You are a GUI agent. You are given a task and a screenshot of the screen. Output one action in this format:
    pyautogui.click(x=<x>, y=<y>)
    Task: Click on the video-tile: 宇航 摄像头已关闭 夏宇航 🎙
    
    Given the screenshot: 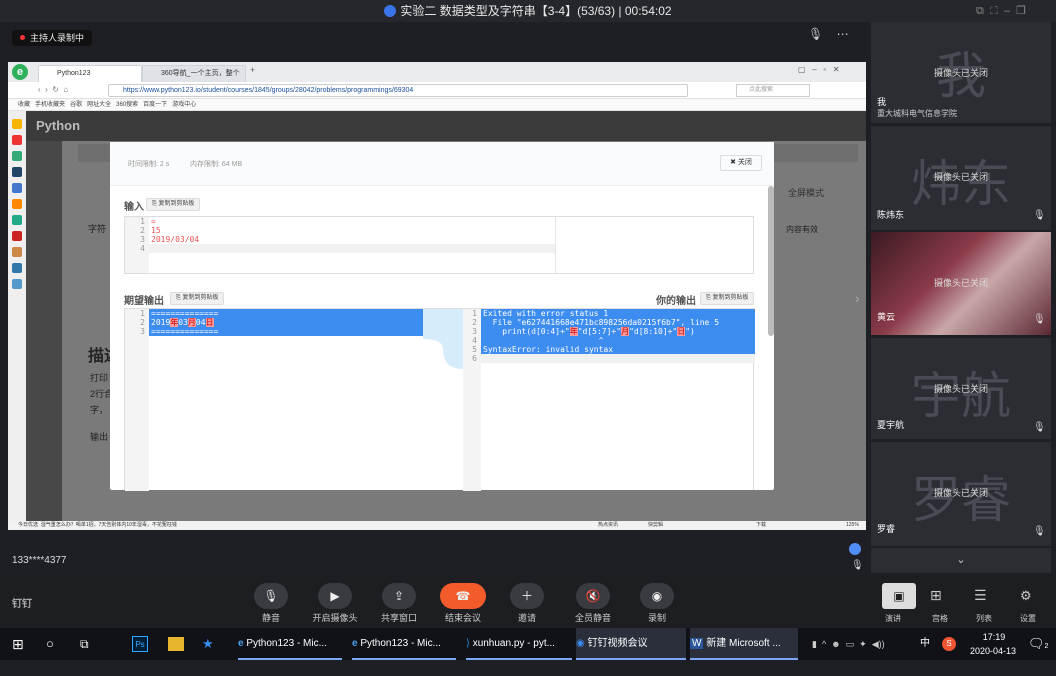 What is the action you would take?
    pyautogui.click(x=961, y=388)
    